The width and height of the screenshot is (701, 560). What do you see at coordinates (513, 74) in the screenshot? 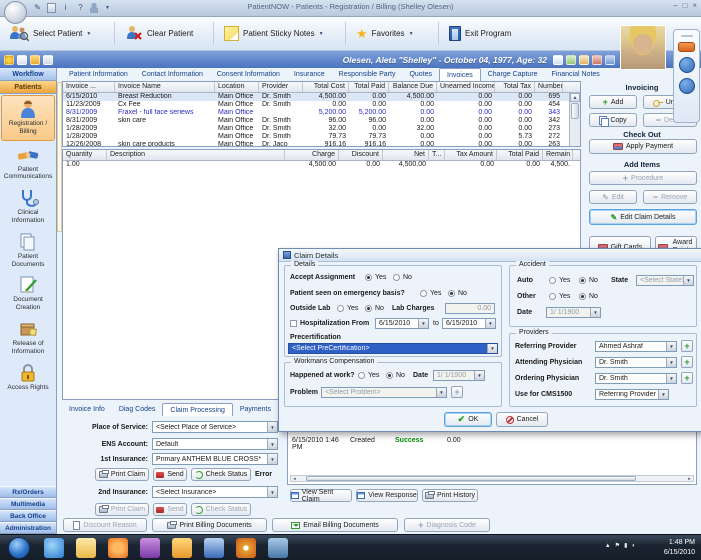
I see `tab-charge-capture: Charge Capture` at bounding box center [513, 74].